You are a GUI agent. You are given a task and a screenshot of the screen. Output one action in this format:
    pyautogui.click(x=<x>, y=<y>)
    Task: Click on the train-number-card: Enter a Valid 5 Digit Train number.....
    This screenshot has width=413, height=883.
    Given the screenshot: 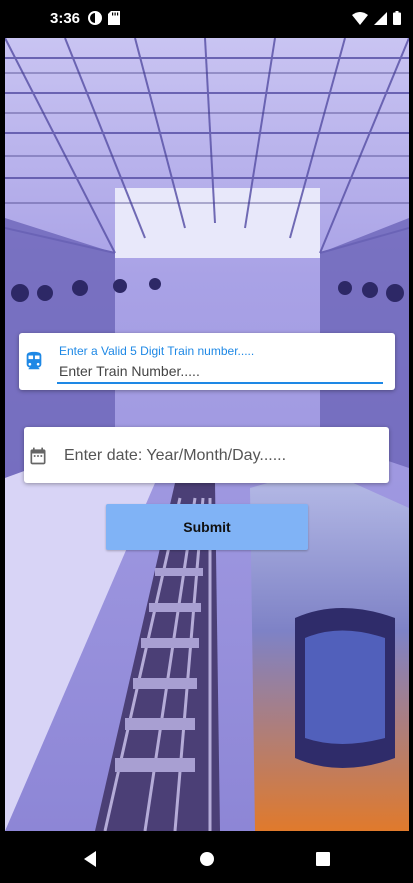 What is the action you would take?
    pyautogui.click(x=207, y=361)
    